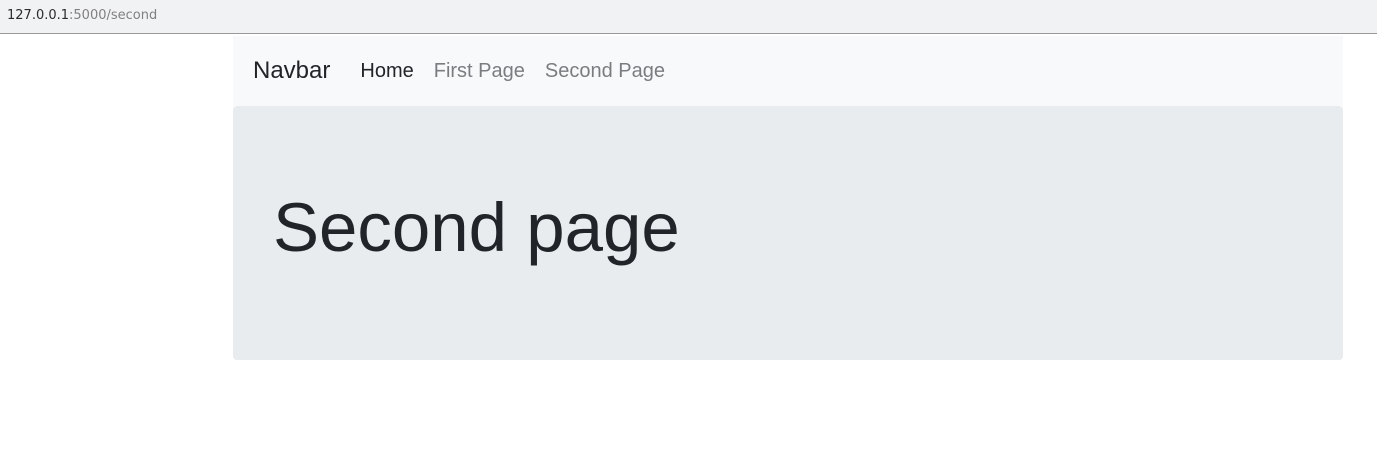  I want to click on page-title: Second page, so click(476, 227).